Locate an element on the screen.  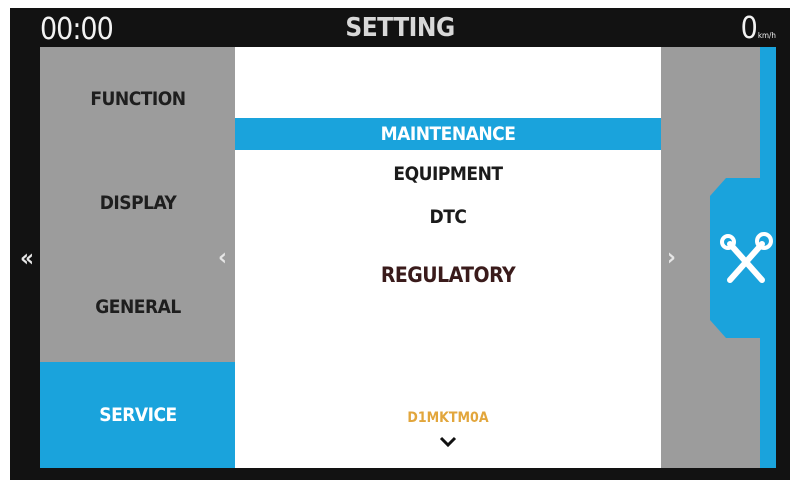
speed-value: 0 is located at coordinates (749, 28).